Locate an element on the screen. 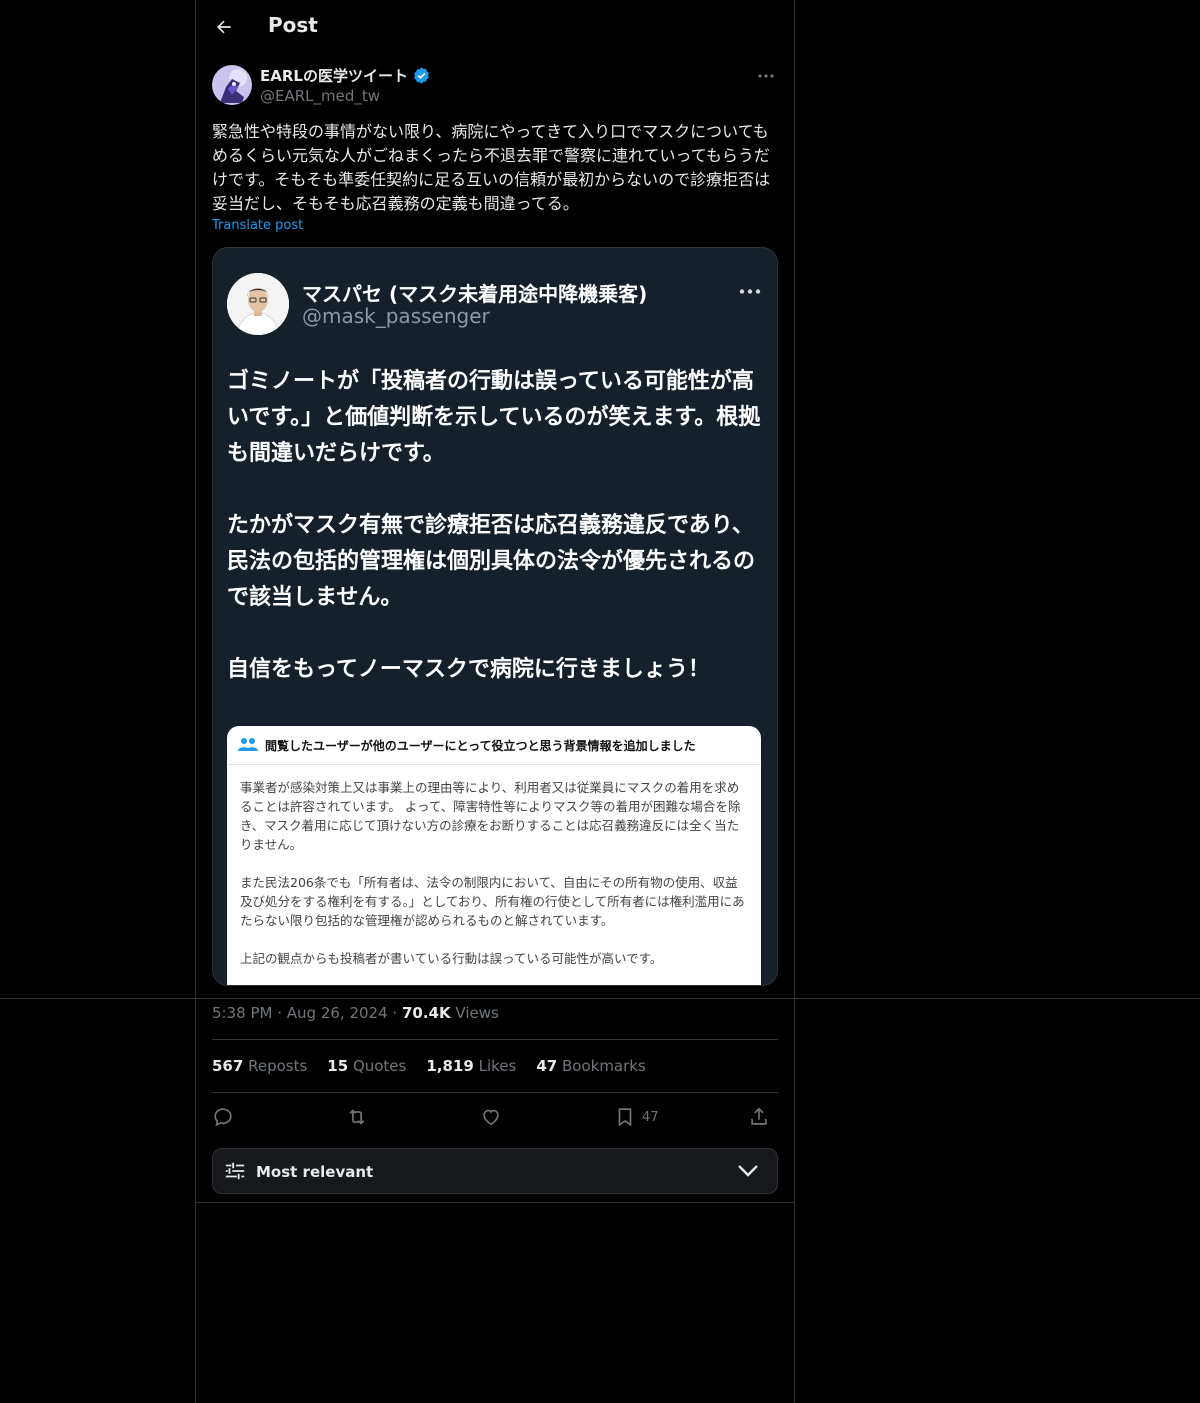 The image size is (1200, 1403). community-note-header: 閲覧したユーザーが他のユーザーにとって役立つと思う背景情報を追加しました is located at coordinates (494, 745).